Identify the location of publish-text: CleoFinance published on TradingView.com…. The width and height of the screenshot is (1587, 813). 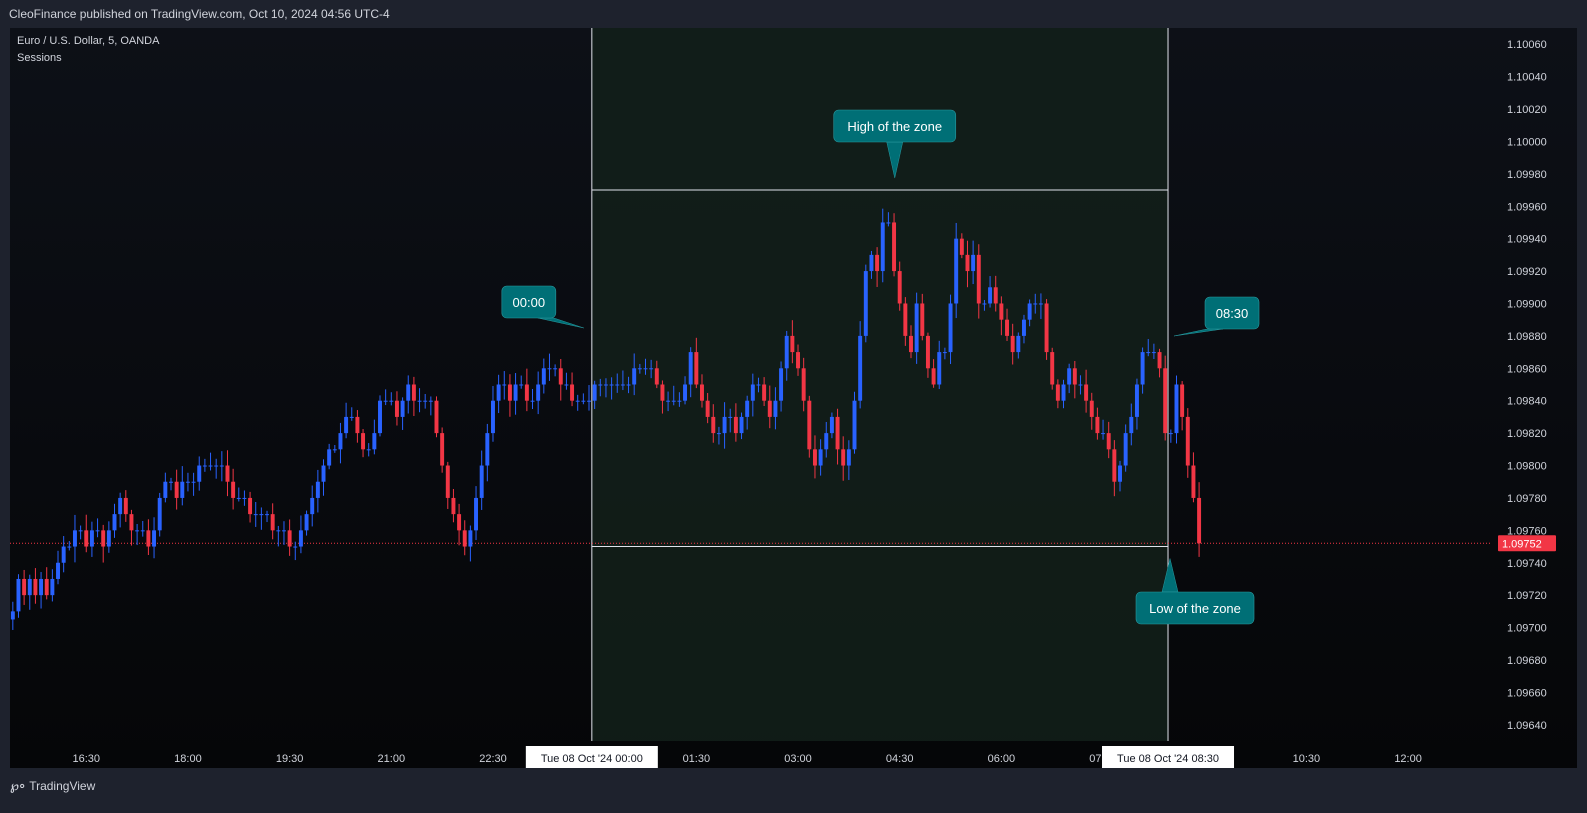
(199, 14).